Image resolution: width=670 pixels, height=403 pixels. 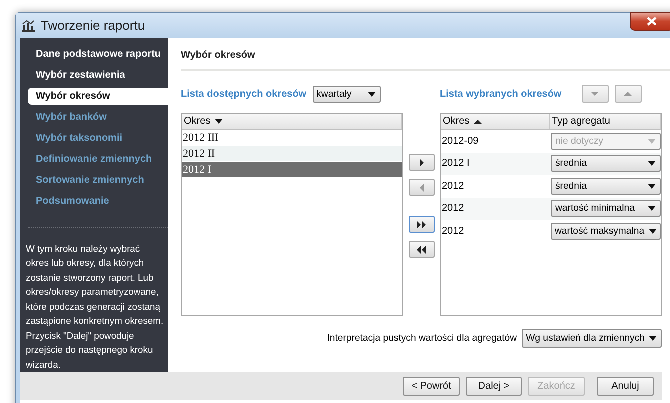 I want to click on wizard-step: Wybór banków, so click(x=94, y=117).